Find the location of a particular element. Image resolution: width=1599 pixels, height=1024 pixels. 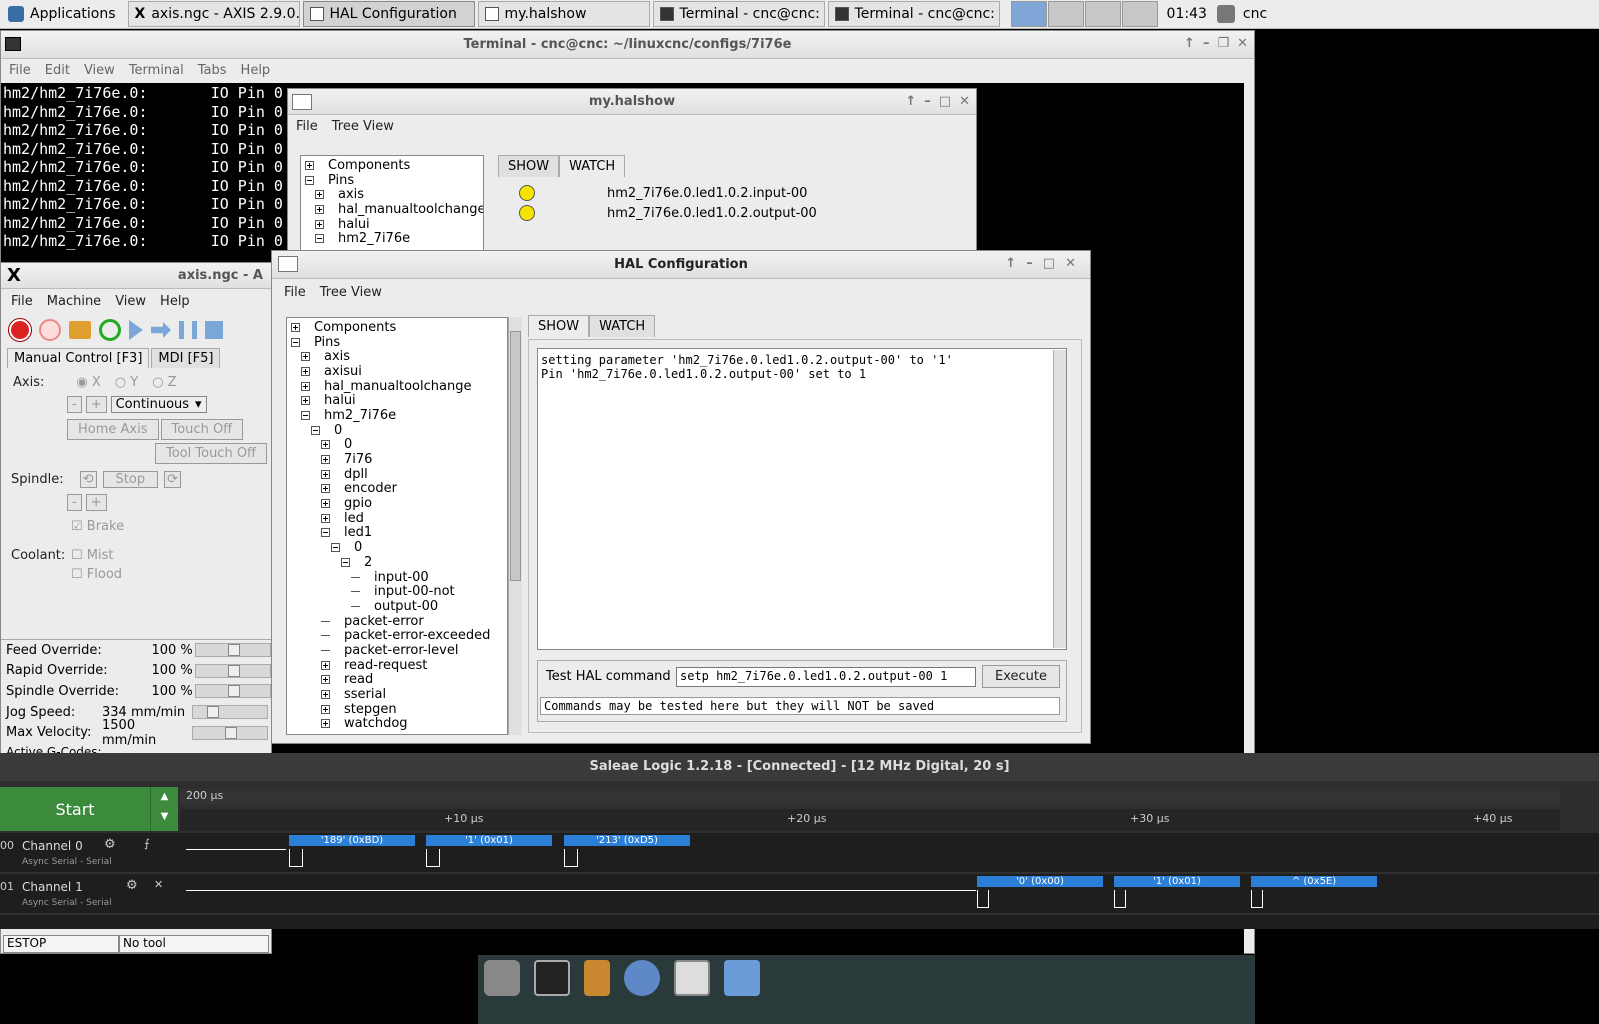

decoded-value: '1' (0x01) is located at coordinates (489, 840).